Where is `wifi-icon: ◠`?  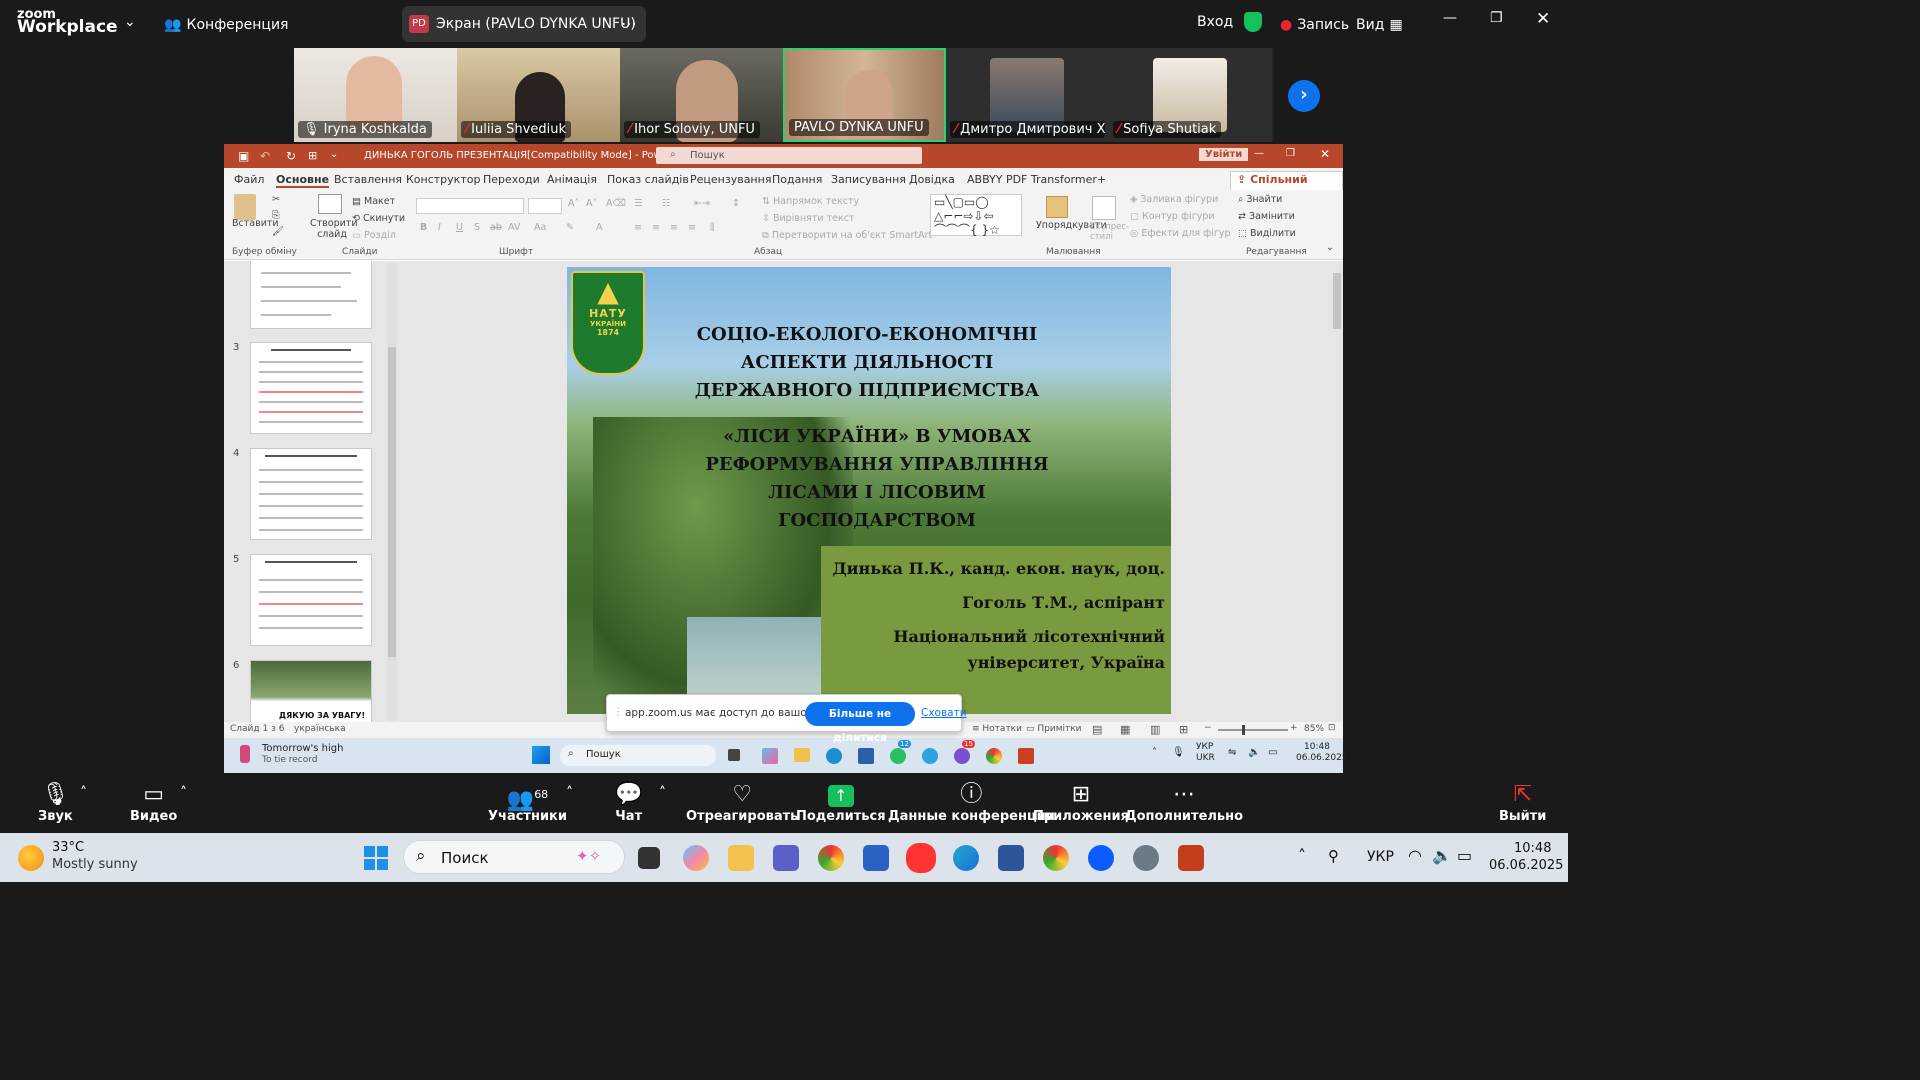 wifi-icon: ◠ is located at coordinates (1415, 855).